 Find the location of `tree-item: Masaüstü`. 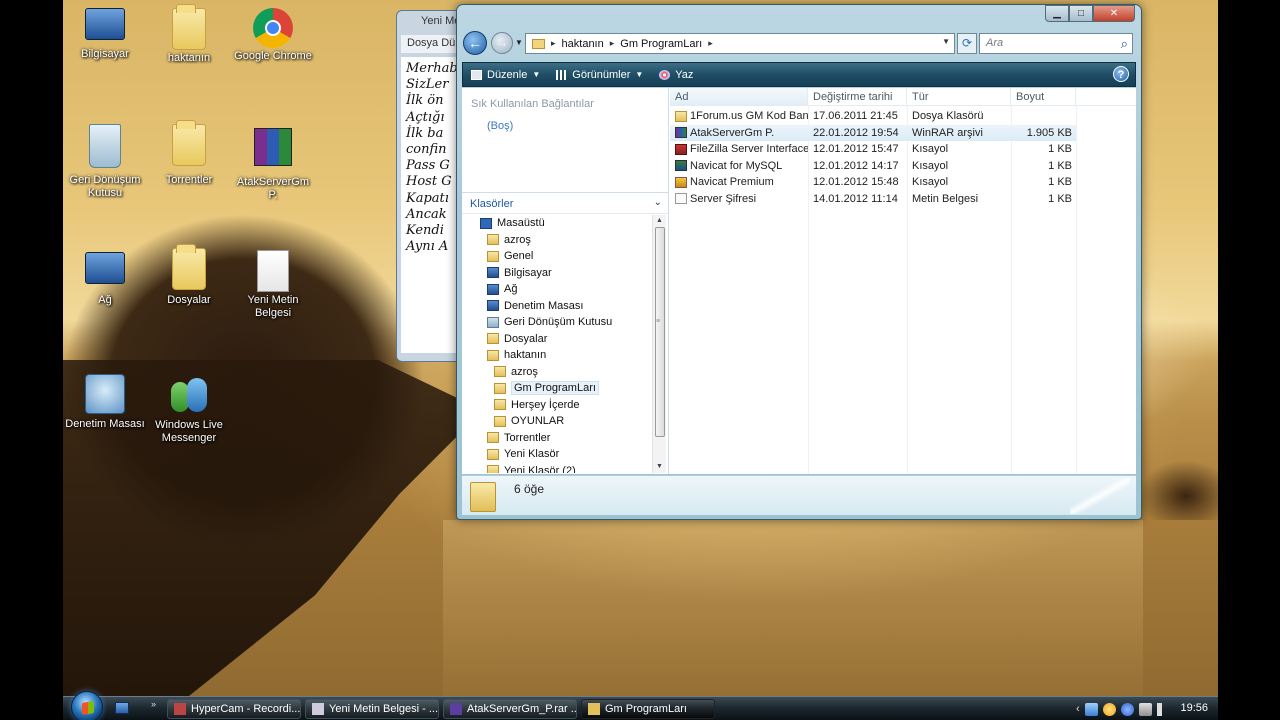

tree-item: Masaüstü is located at coordinates (557, 223).